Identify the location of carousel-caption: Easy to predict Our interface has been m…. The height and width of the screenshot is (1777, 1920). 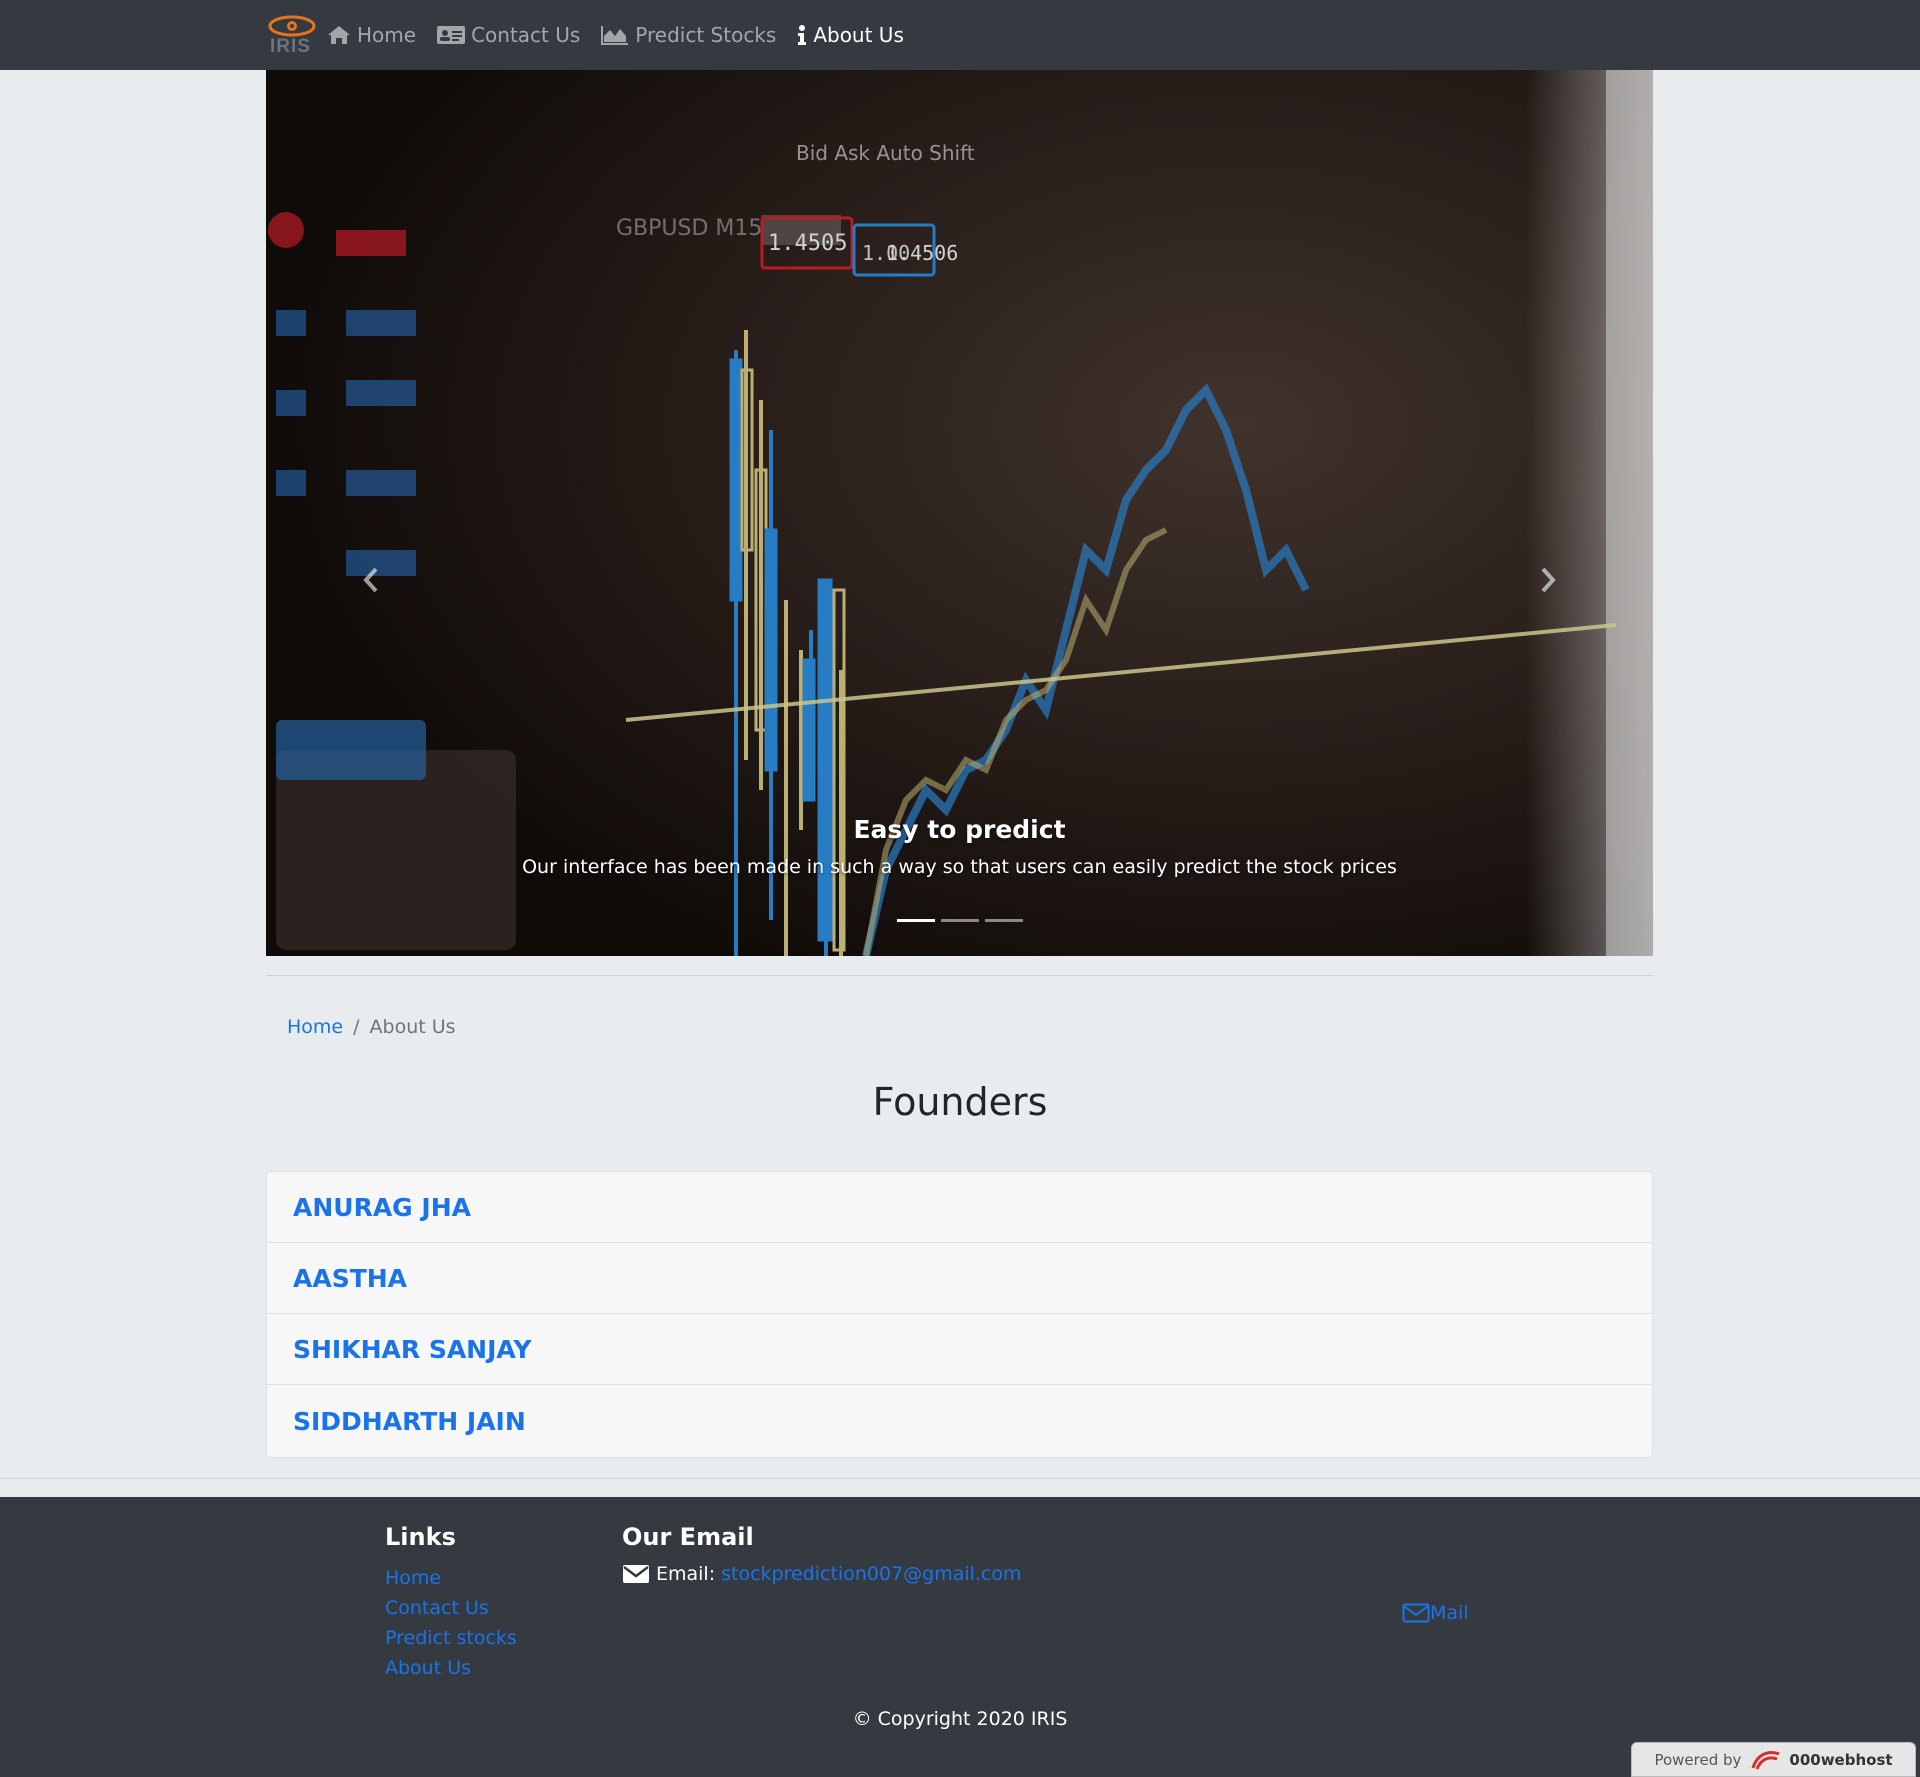
(959, 846).